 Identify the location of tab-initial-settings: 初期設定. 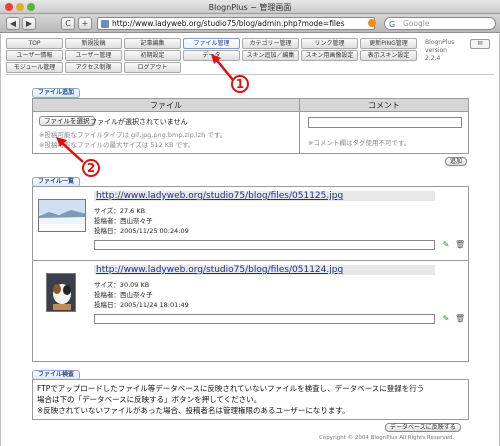
(152, 55).